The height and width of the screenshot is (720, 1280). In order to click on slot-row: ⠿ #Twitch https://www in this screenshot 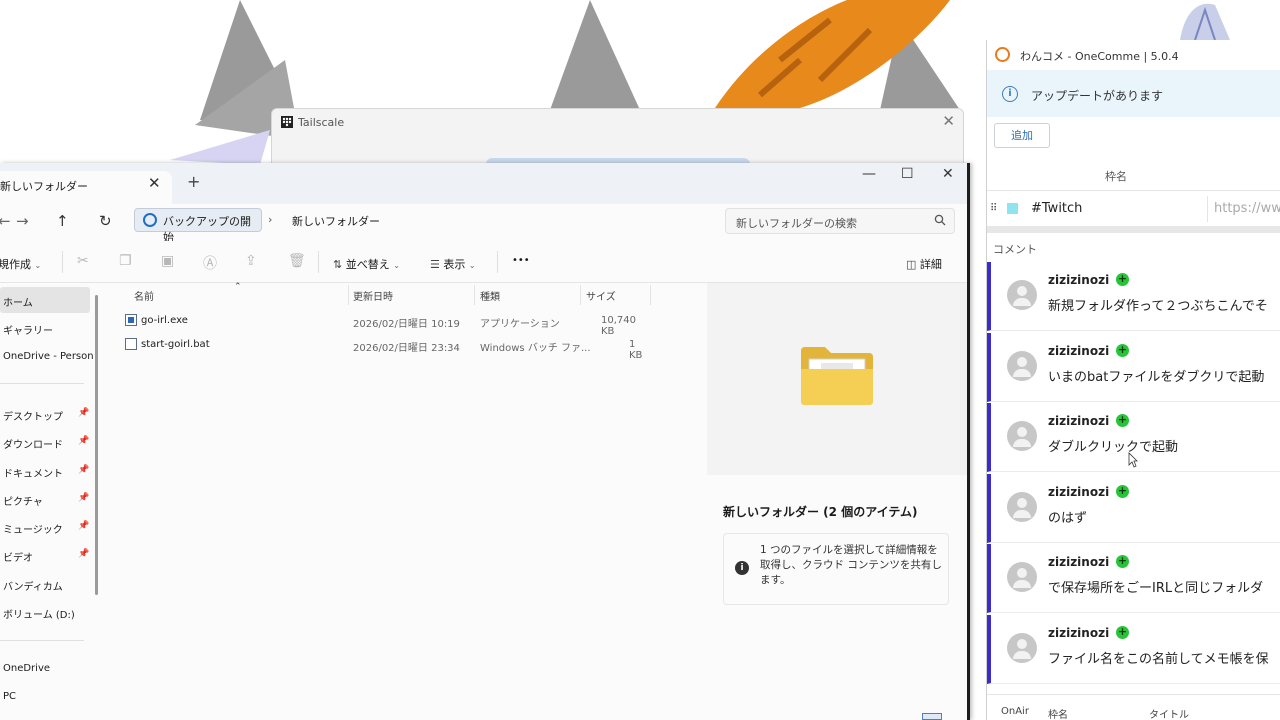, I will do `click(1133, 209)`.